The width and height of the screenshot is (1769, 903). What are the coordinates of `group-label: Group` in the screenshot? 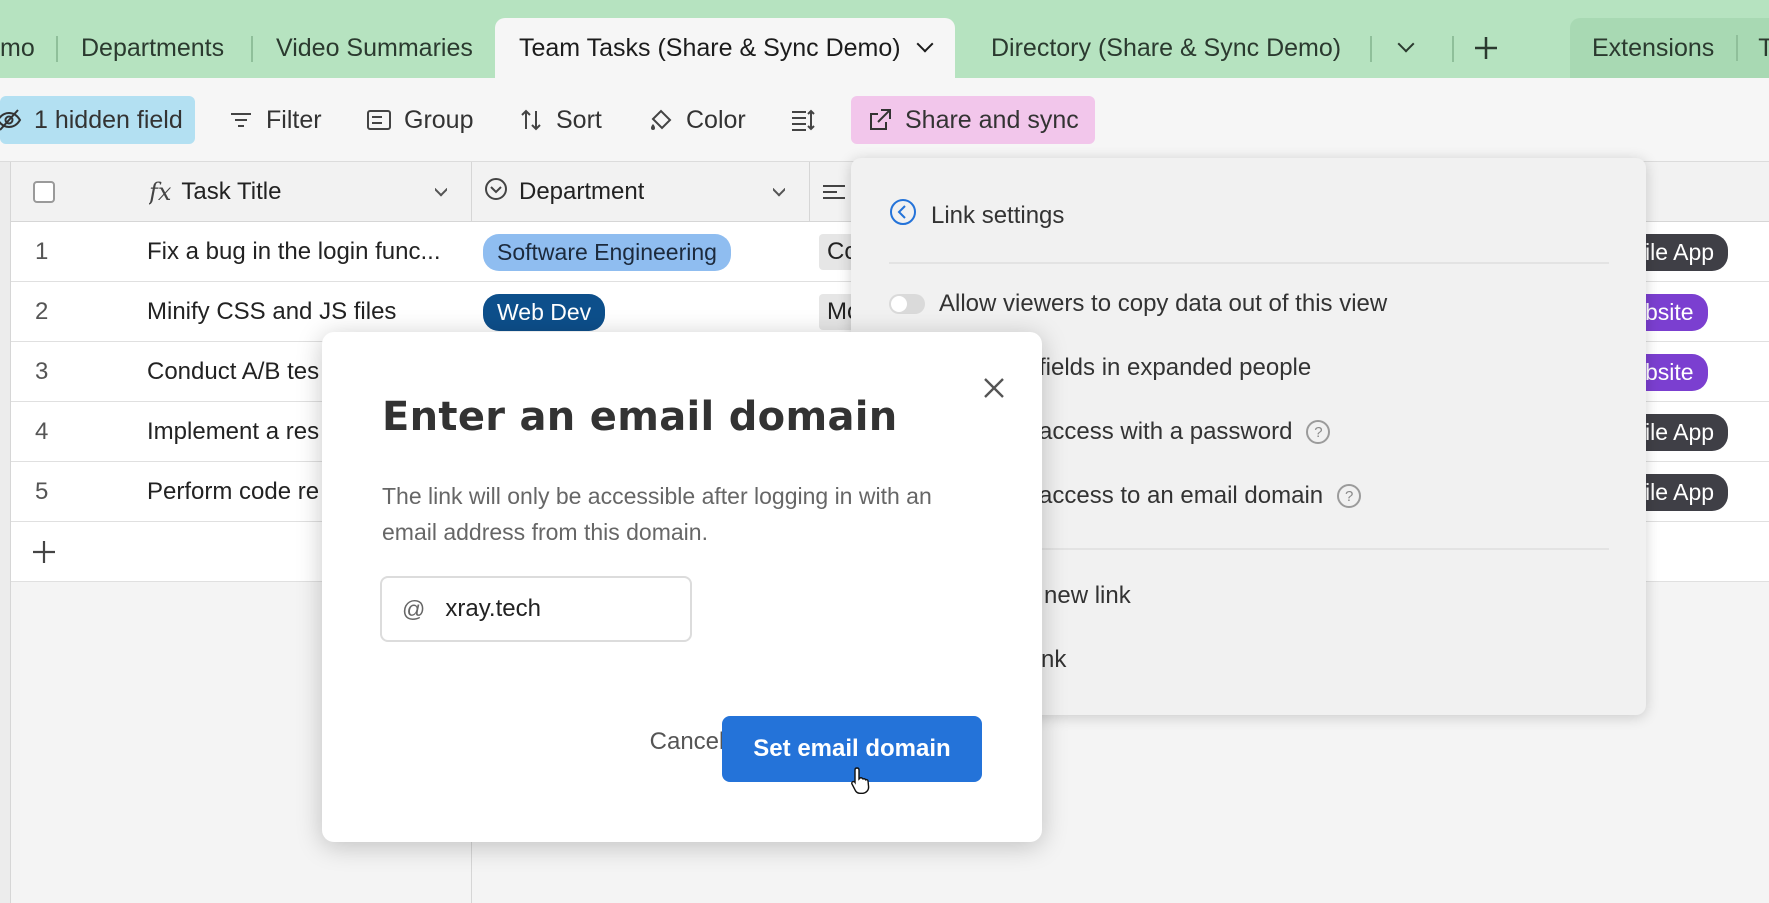 It's located at (439, 119).